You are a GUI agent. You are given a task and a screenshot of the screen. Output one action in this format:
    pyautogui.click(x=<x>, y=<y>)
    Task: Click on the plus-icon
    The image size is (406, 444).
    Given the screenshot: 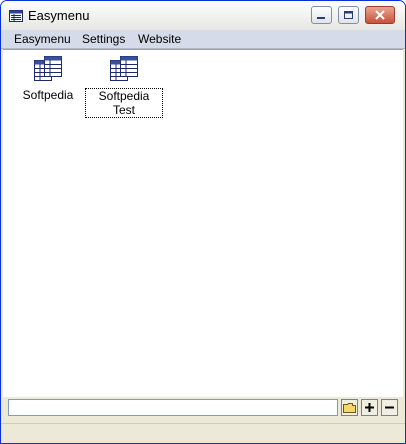 What is the action you would take?
    pyautogui.click(x=369, y=407)
    